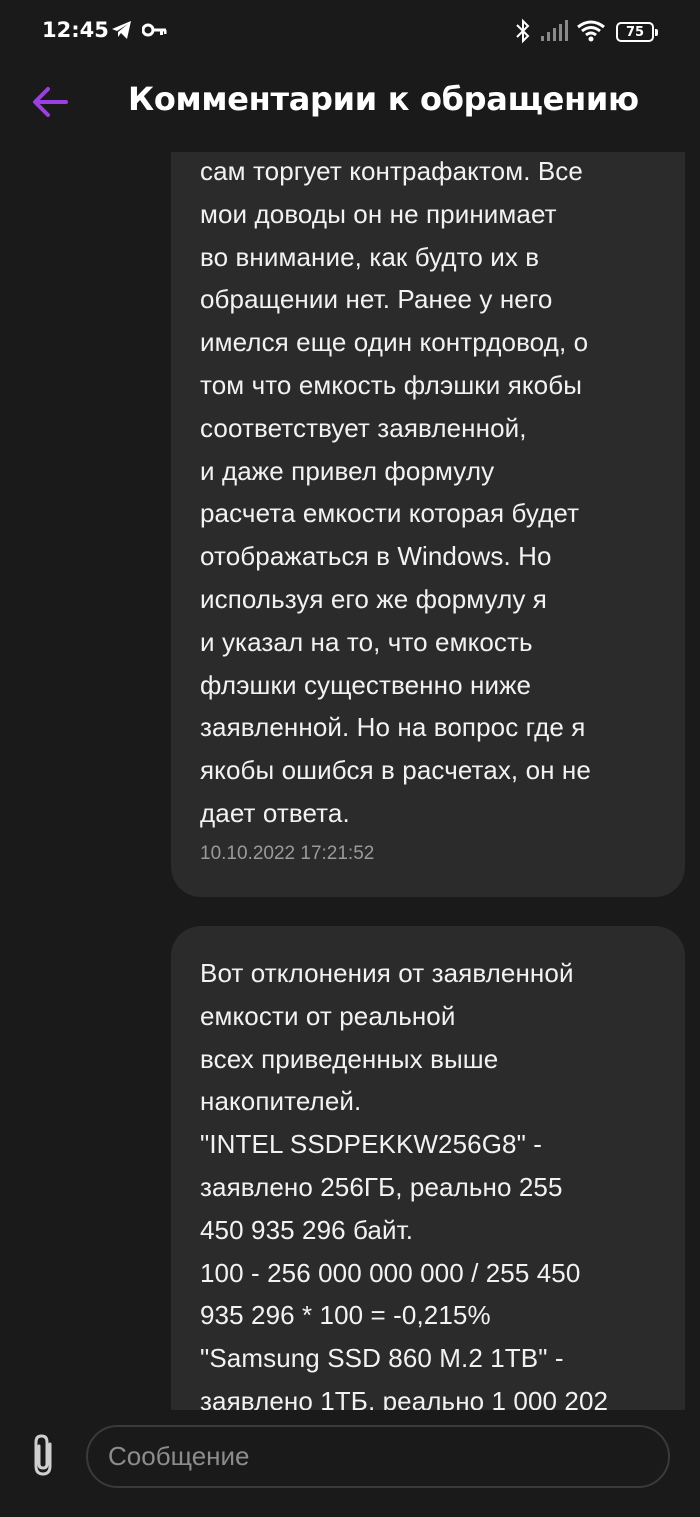 The image size is (700, 1517). I want to click on back-button, so click(50, 104).